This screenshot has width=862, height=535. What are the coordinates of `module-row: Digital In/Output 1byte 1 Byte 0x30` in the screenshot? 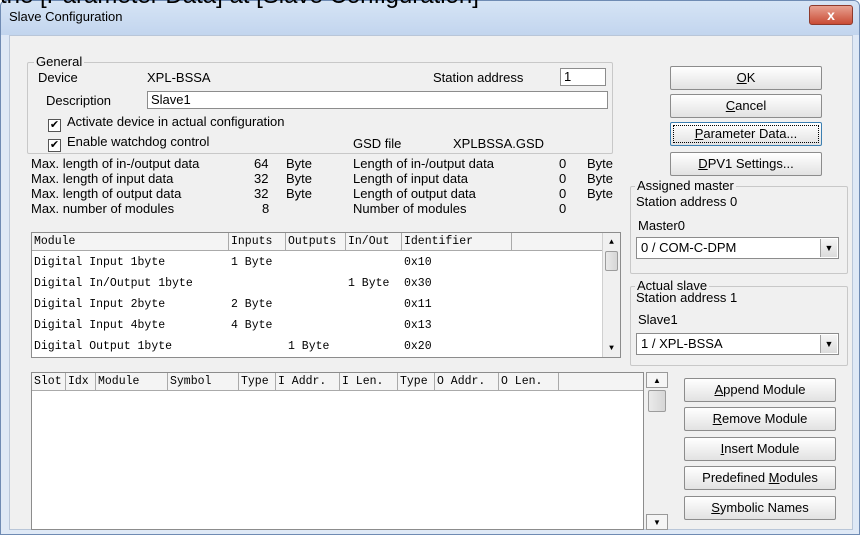 It's located at (326, 283).